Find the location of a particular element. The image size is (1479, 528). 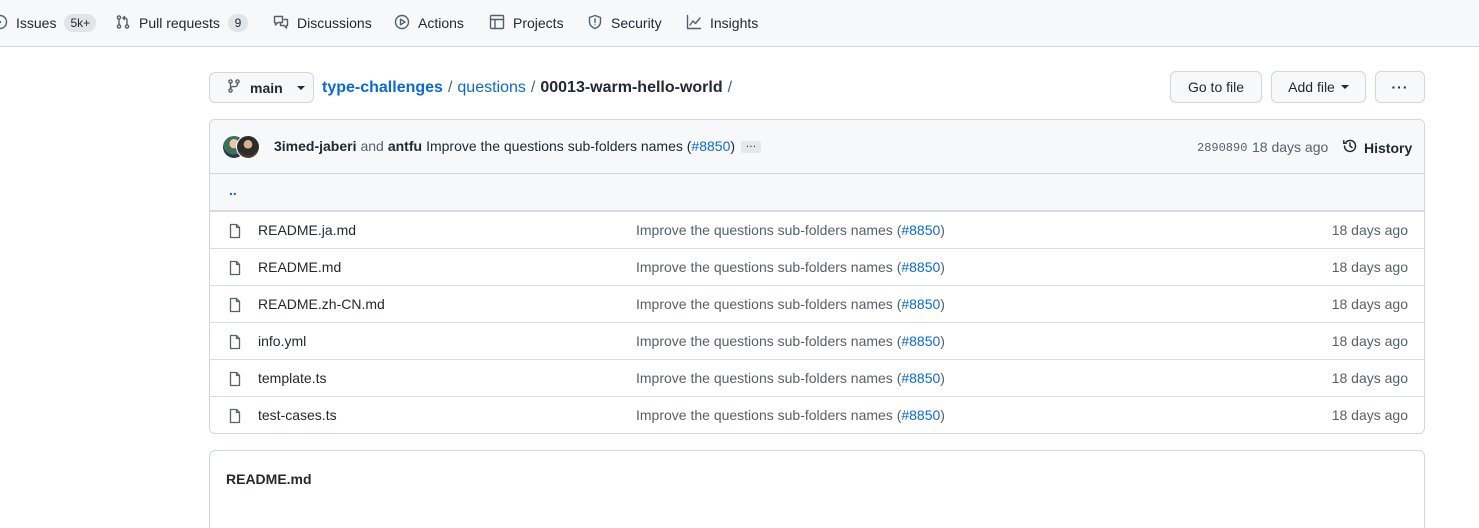

add-file-label: Add file is located at coordinates (1311, 87).